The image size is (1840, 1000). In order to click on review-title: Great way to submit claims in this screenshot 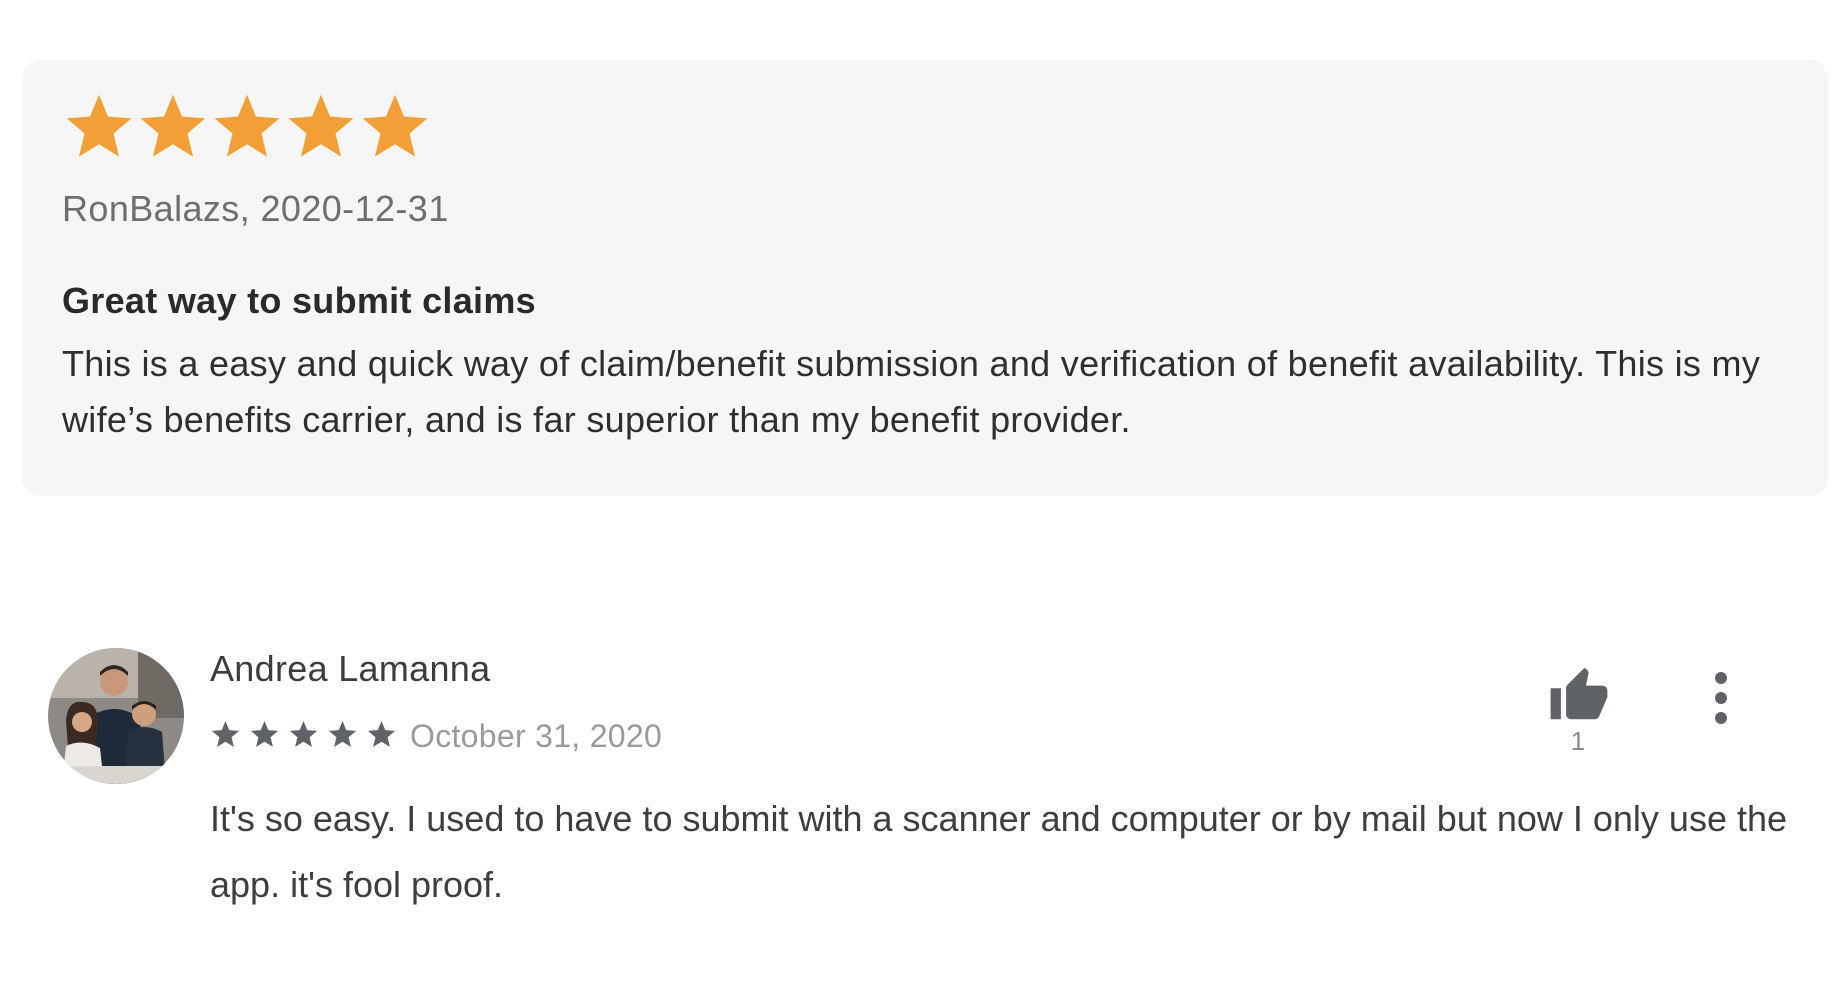, I will do `click(299, 300)`.